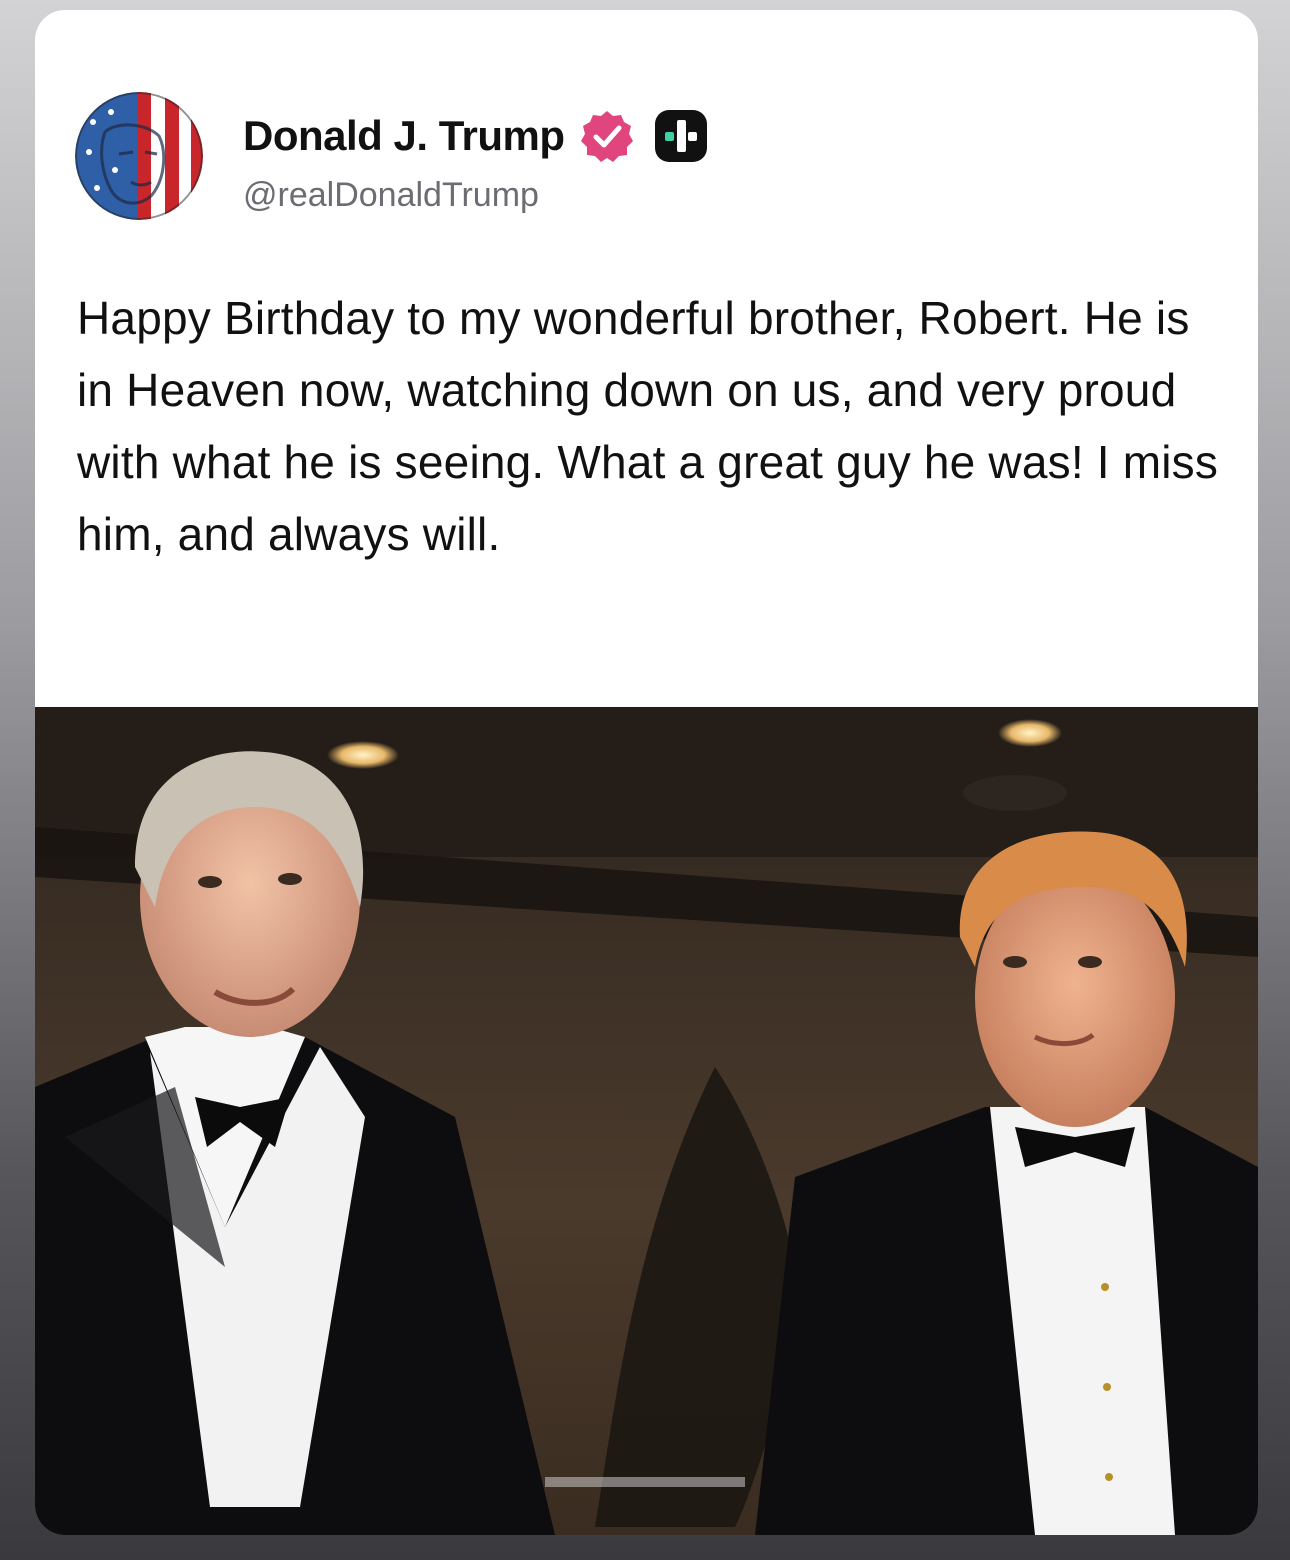 The height and width of the screenshot is (1560, 1290). What do you see at coordinates (404, 136) in the screenshot?
I see `author-display-name: Donald J. Trump` at bounding box center [404, 136].